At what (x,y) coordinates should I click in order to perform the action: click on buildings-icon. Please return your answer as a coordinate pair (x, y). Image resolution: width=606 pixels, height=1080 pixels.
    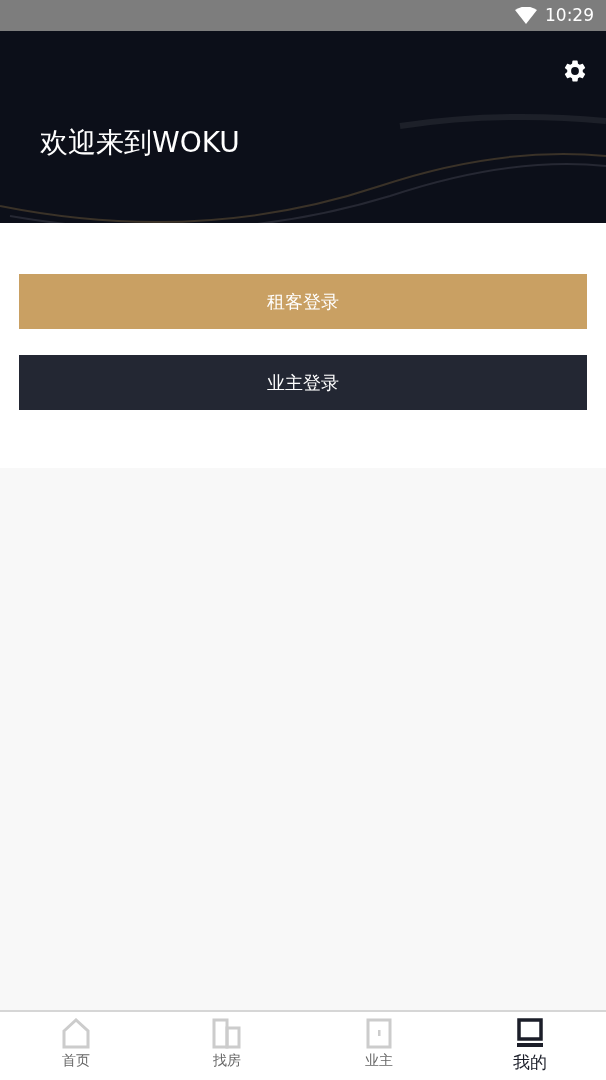
    Looking at the image, I should click on (227, 1033).